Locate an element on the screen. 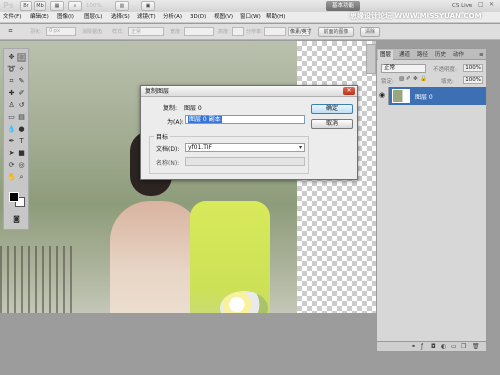 The width and height of the screenshot is (500, 375). copy-value: 图层 0 is located at coordinates (193, 108).